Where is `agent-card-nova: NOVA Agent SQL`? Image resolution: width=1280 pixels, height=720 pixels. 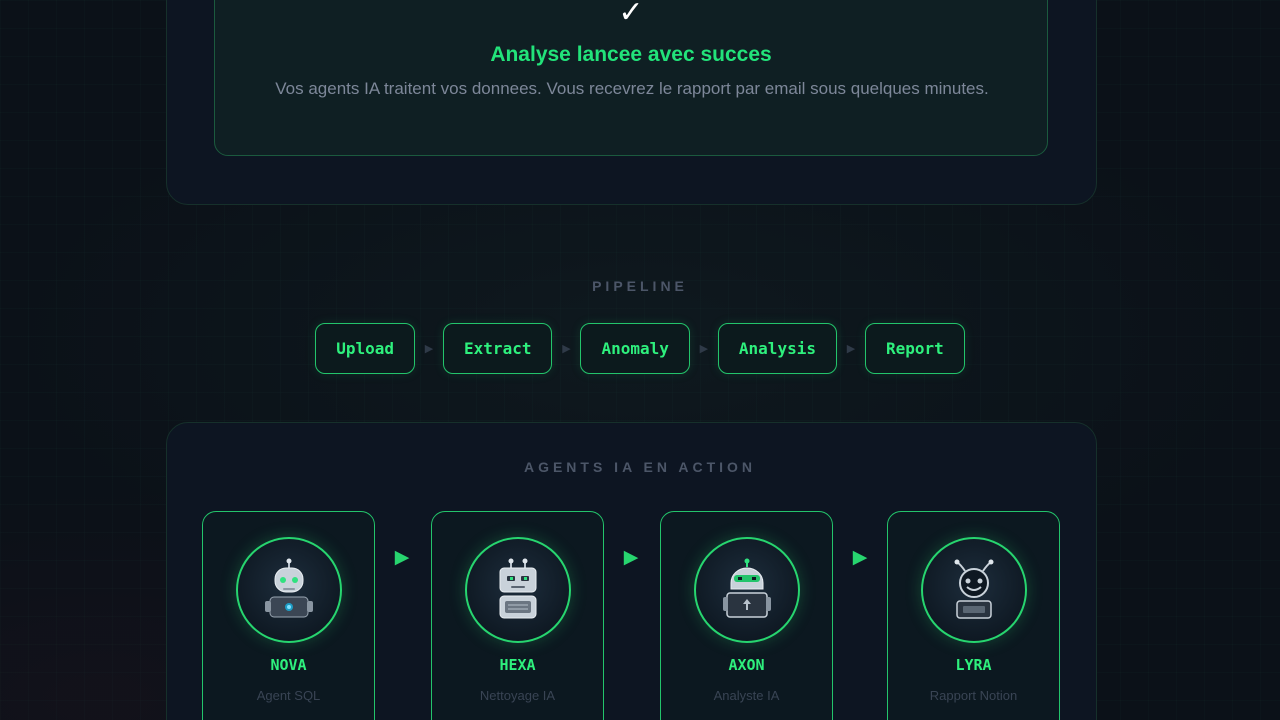
agent-card-nova: NOVA Agent SQL is located at coordinates (288, 615).